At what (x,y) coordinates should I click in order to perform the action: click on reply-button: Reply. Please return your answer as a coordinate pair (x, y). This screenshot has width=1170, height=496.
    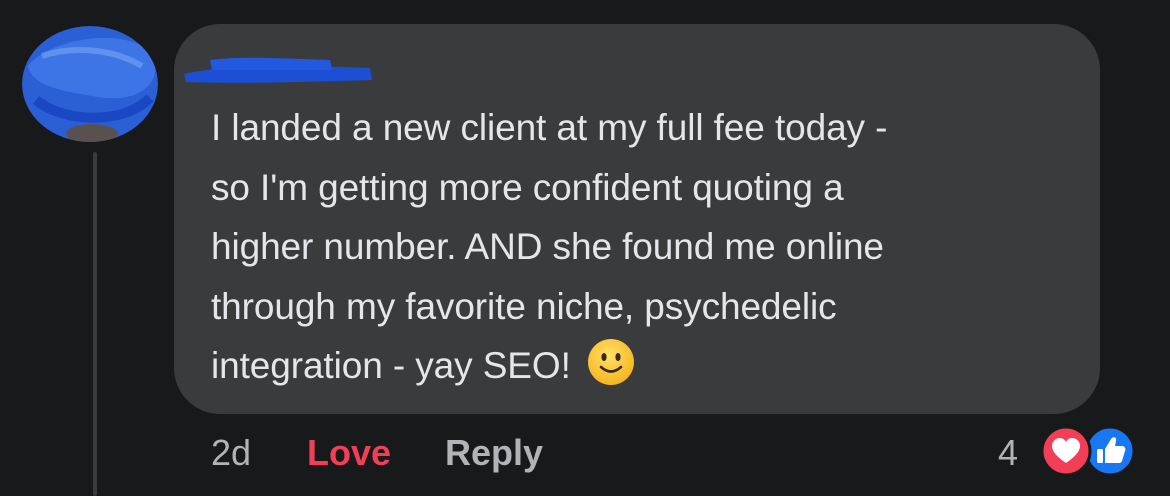
    Looking at the image, I should click on (494, 453).